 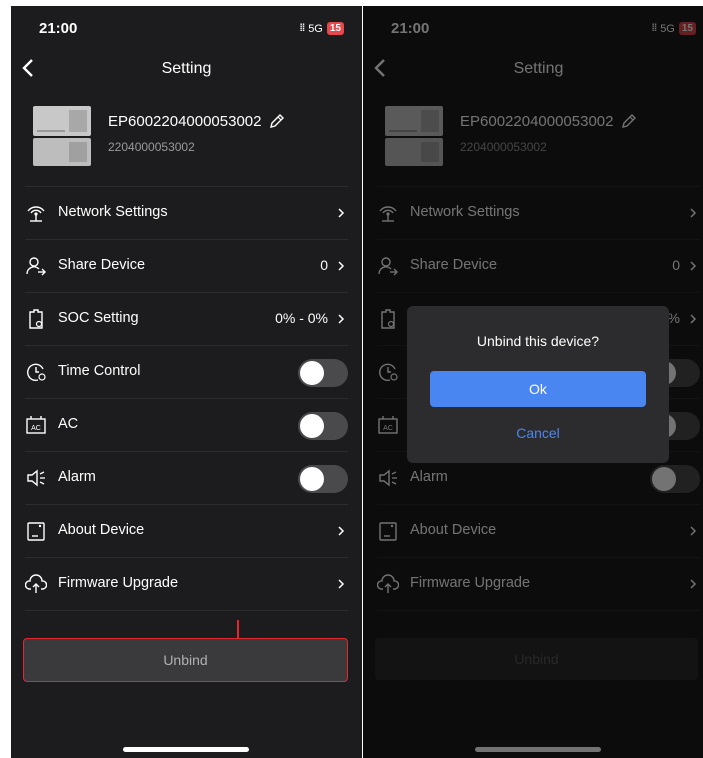 I want to click on nav-bar: Setting, so click(x=186, y=68).